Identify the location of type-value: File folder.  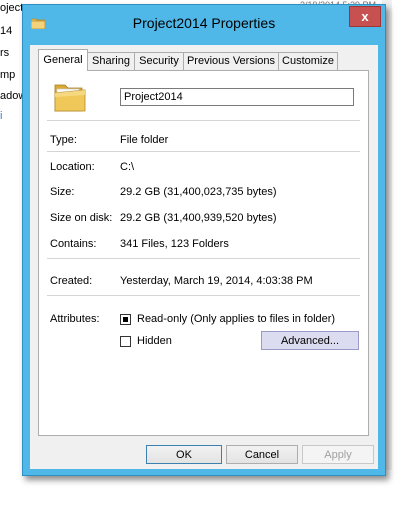
(144, 140).